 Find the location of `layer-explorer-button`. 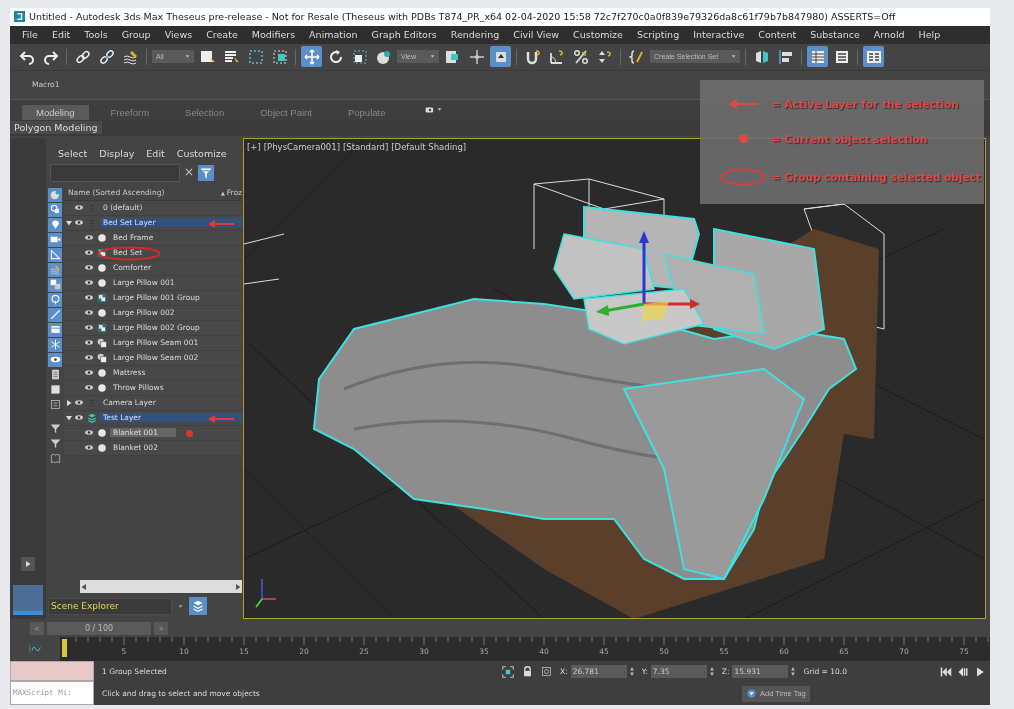

layer-explorer-button is located at coordinates (198, 606).